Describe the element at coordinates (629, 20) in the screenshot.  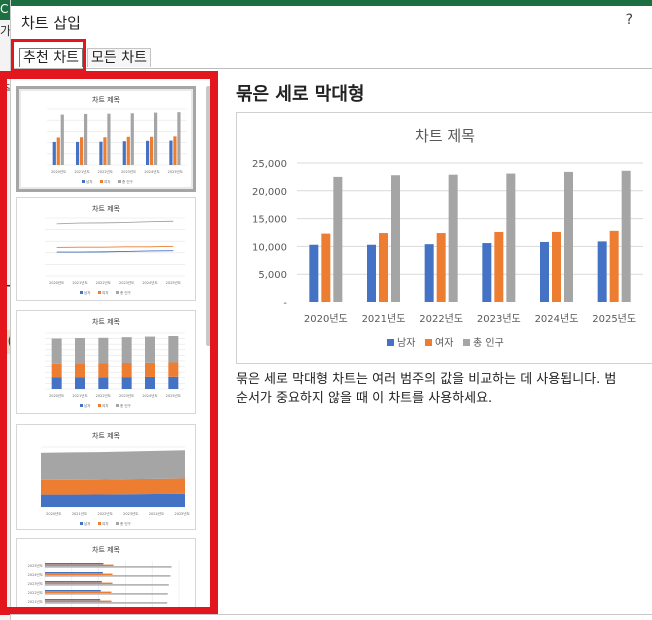
I see `help-button: ?` at that location.